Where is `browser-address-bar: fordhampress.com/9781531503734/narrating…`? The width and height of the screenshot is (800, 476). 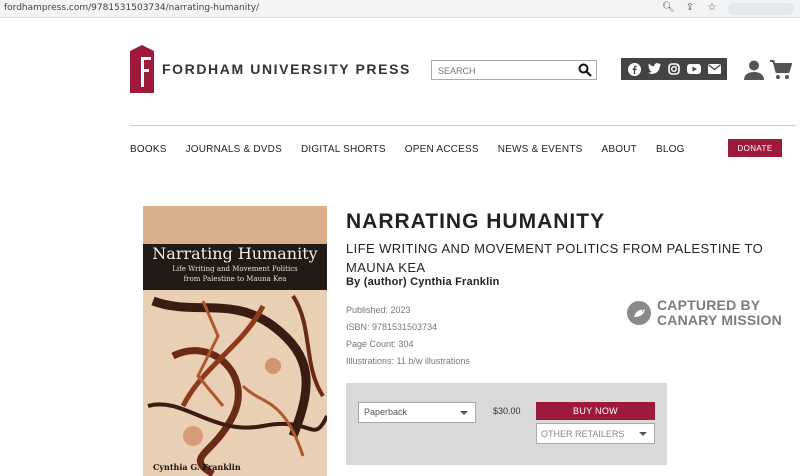
browser-address-bar: fordhampress.com/9781531503734/narrating… is located at coordinates (400, 9).